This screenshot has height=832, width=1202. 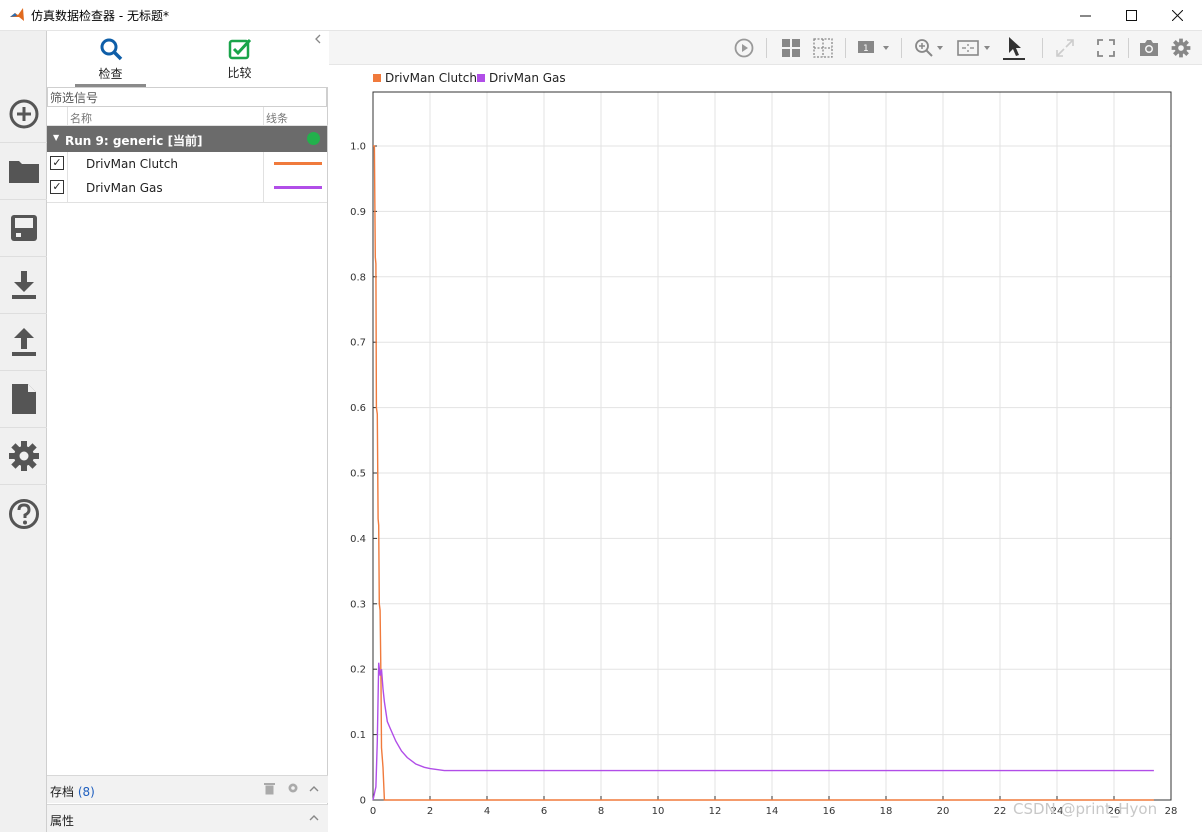 I want to click on settings-icon, so click(x=23, y=456).